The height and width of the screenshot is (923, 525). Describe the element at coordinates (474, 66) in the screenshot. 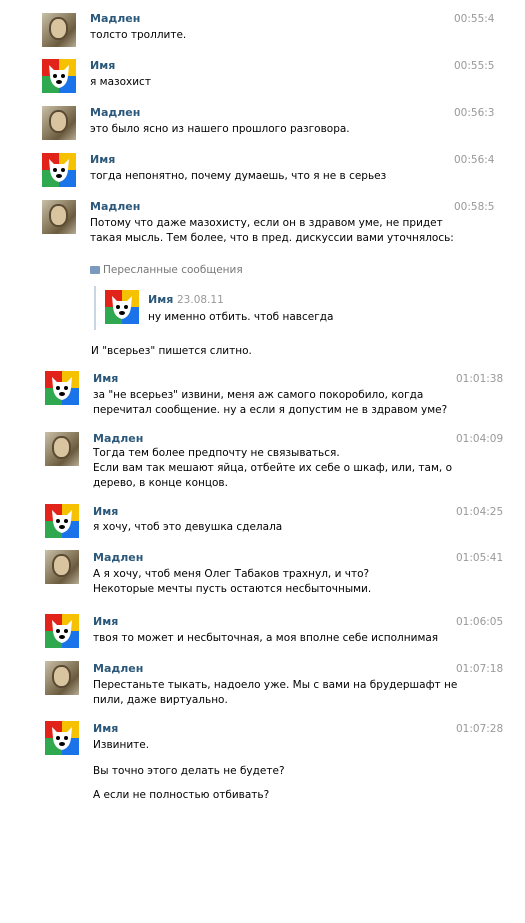

I see `message-time: 00:55:5` at that location.